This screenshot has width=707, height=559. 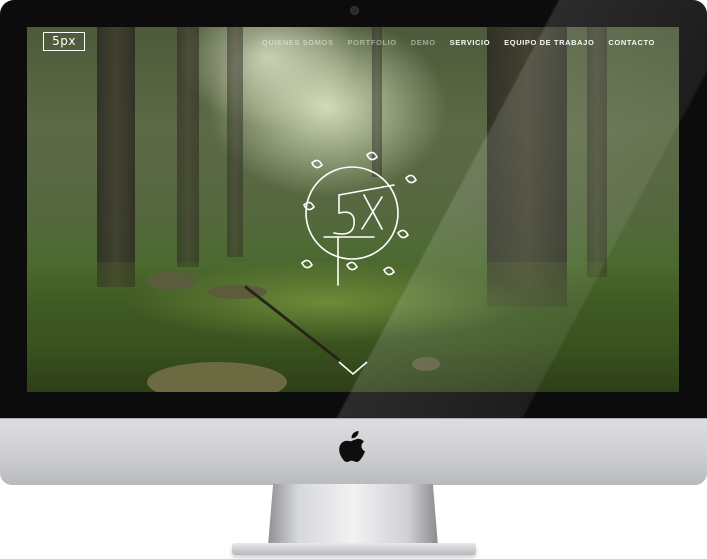 I want to click on emblem-5-stroke, so click(x=344, y=214).